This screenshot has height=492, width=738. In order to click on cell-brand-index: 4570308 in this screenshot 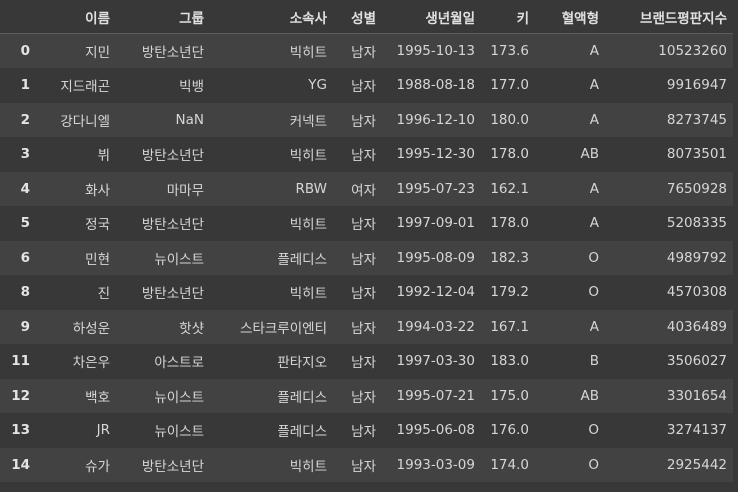, I will do `click(696, 292)`.